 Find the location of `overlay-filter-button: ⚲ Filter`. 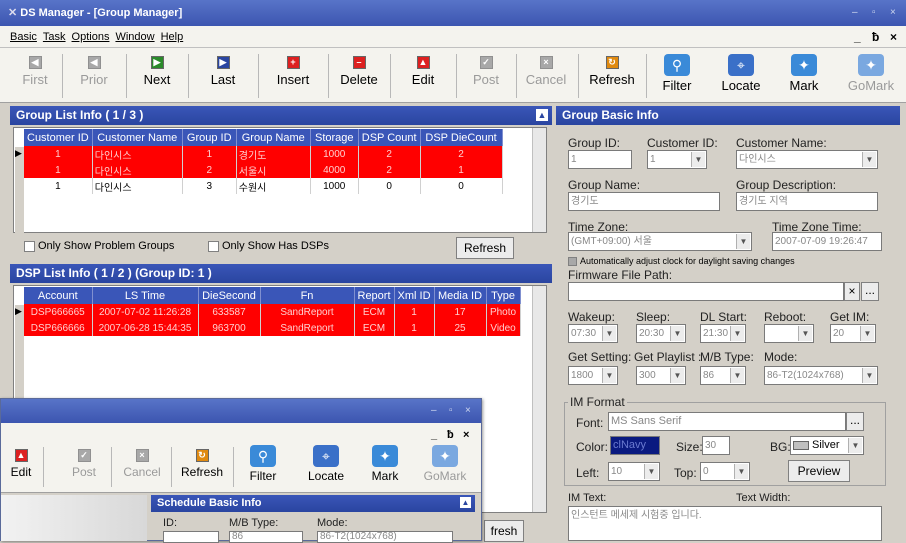

overlay-filter-button: ⚲ Filter is located at coordinates (263, 467).